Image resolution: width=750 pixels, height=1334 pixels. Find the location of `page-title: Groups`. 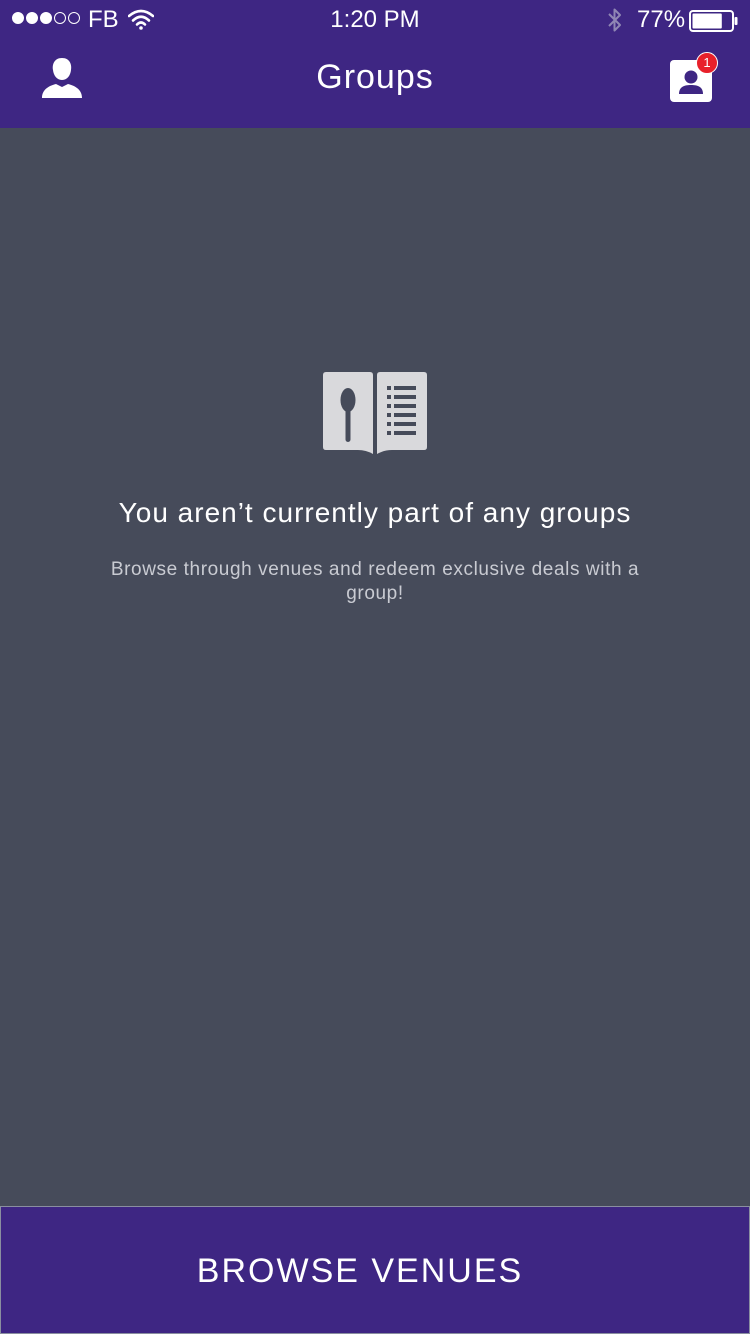

page-title: Groups is located at coordinates (375, 77).